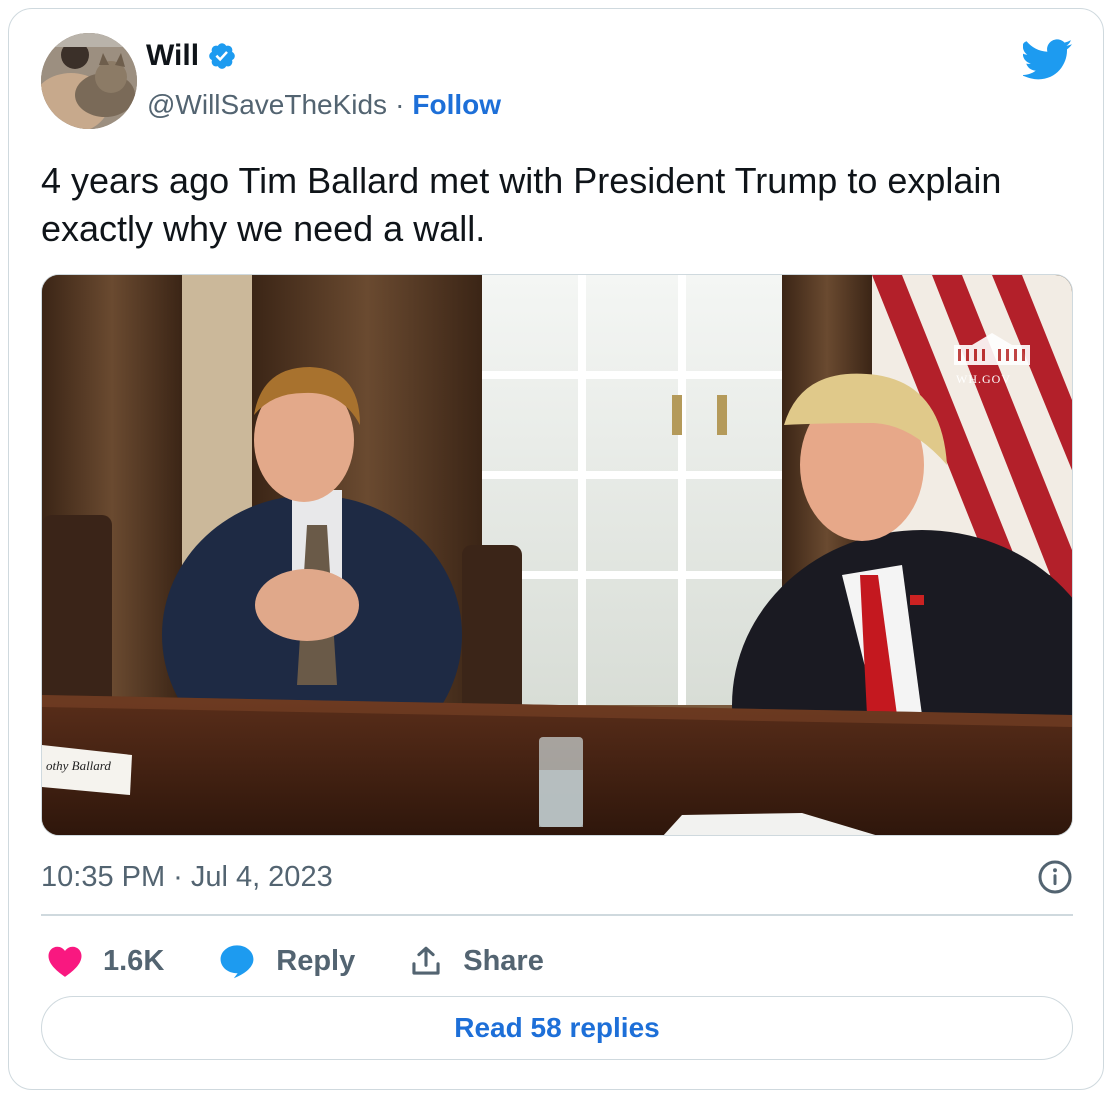  What do you see at coordinates (426, 960) in the screenshot?
I see `share-icon` at bounding box center [426, 960].